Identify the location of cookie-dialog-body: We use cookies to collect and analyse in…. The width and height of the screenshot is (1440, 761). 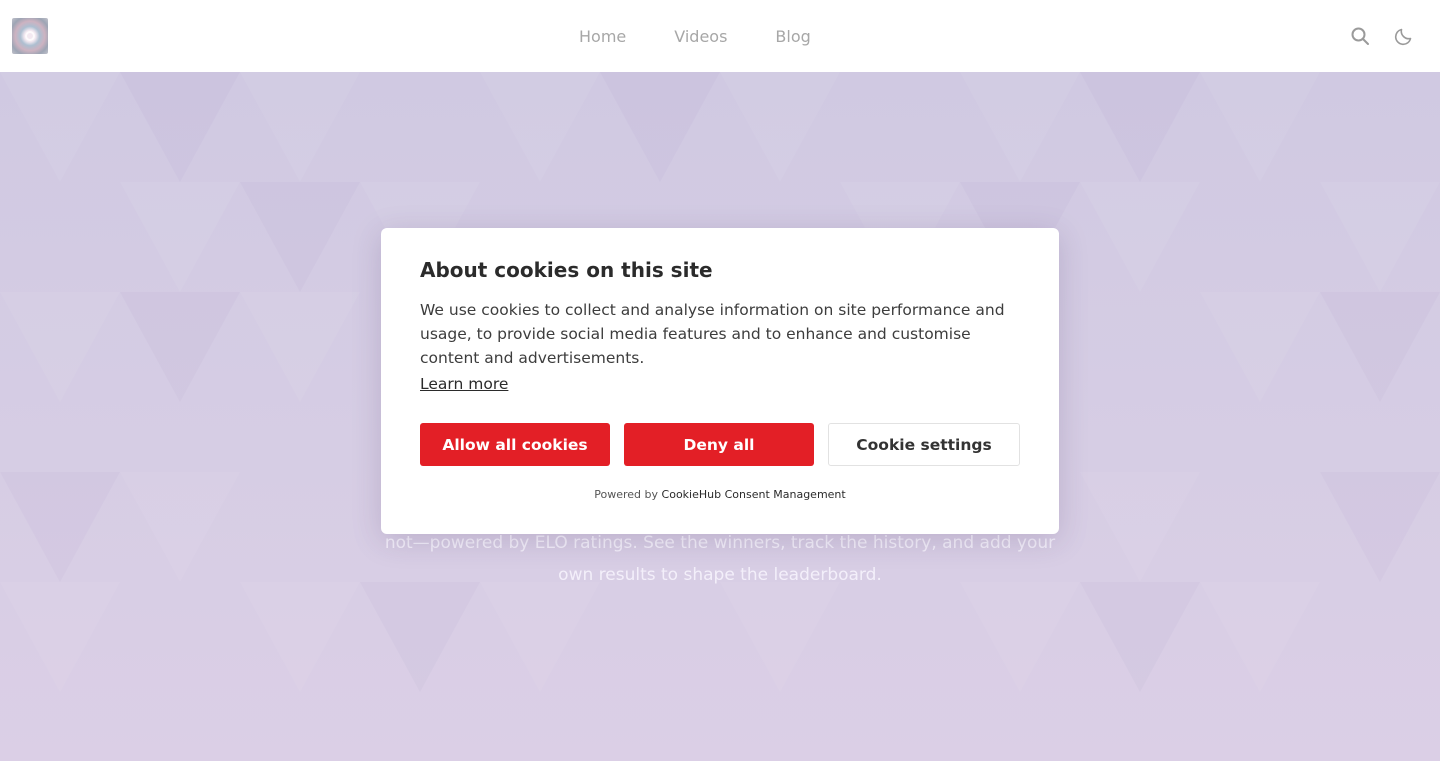
(712, 334).